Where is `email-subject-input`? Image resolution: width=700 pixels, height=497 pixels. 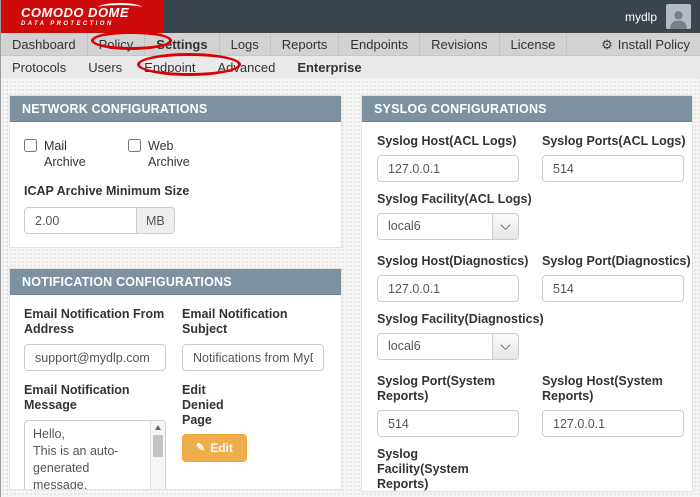
email-subject-input is located at coordinates (253, 357).